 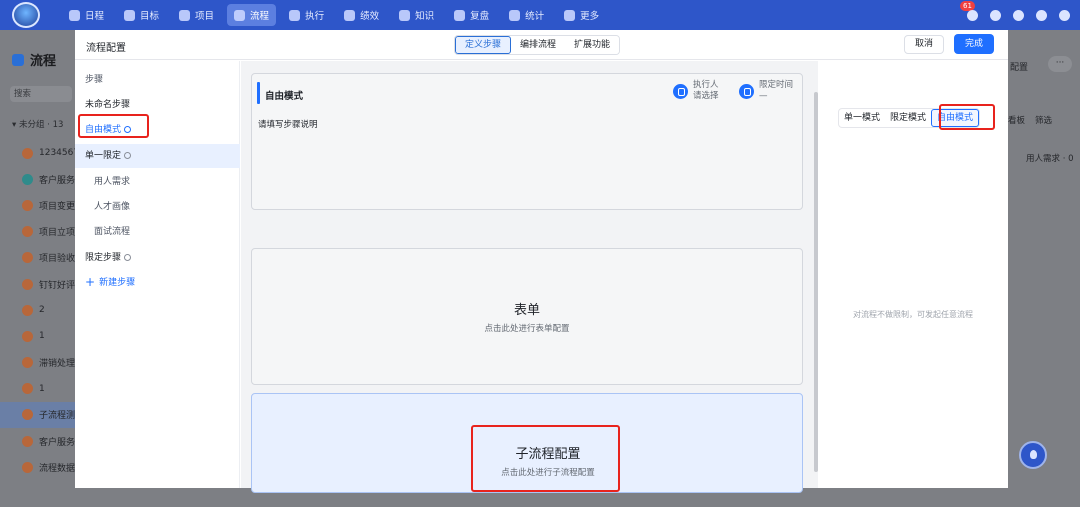 What do you see at coordinates (37, 124) in the screenshot?
I see `bg-group-label: ▾ 未分组 · 13` at bounding box center [37, 124].